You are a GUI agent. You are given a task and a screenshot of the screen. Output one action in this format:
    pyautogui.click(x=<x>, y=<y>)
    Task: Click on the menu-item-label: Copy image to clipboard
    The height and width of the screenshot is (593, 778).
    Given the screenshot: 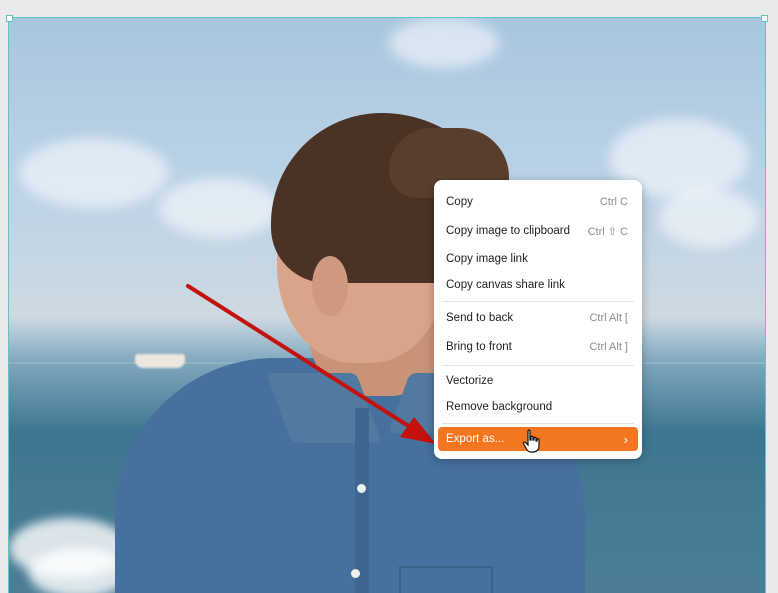 What is the action you would take?
    pyautogui.click(x=508, y=231)
    